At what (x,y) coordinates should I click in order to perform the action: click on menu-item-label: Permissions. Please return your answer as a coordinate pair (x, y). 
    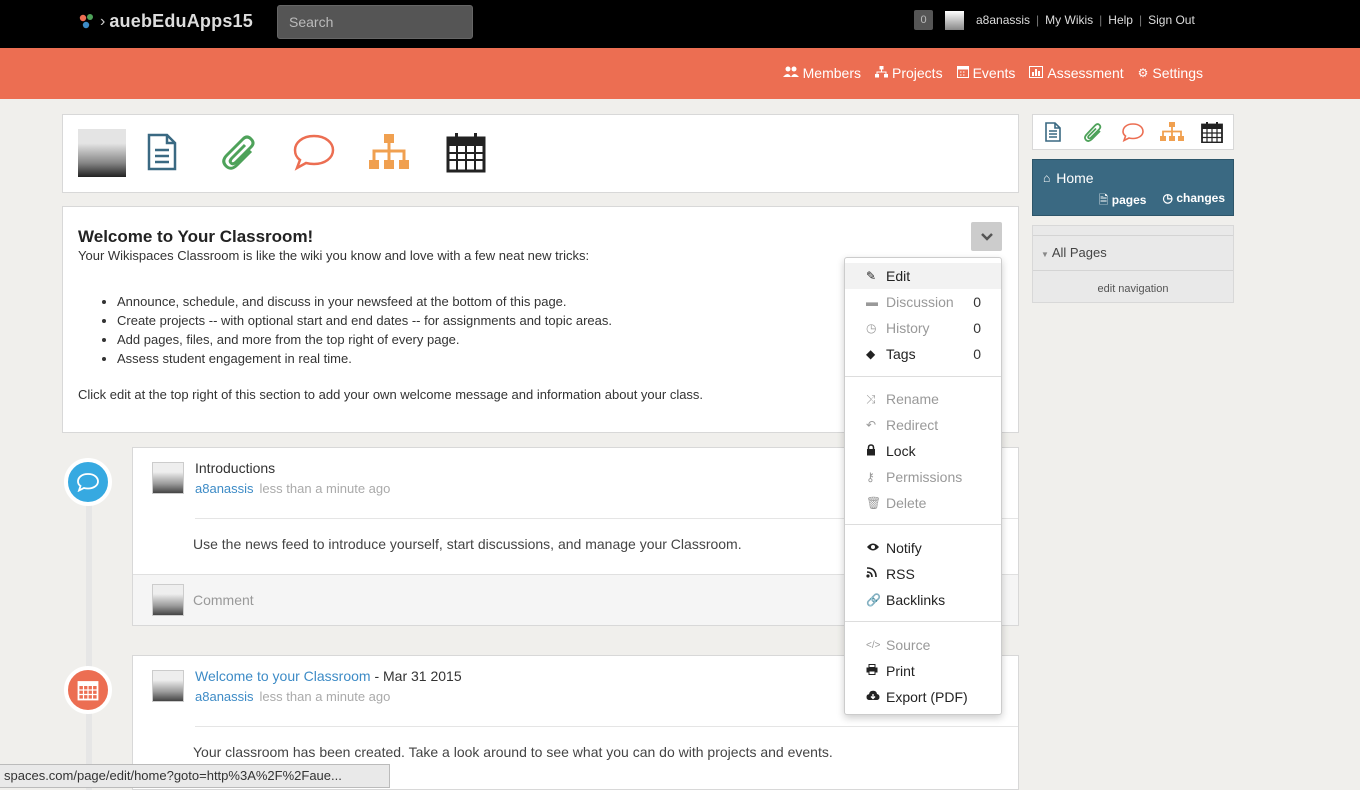
    Looking at the image, I should click on (924, 477).